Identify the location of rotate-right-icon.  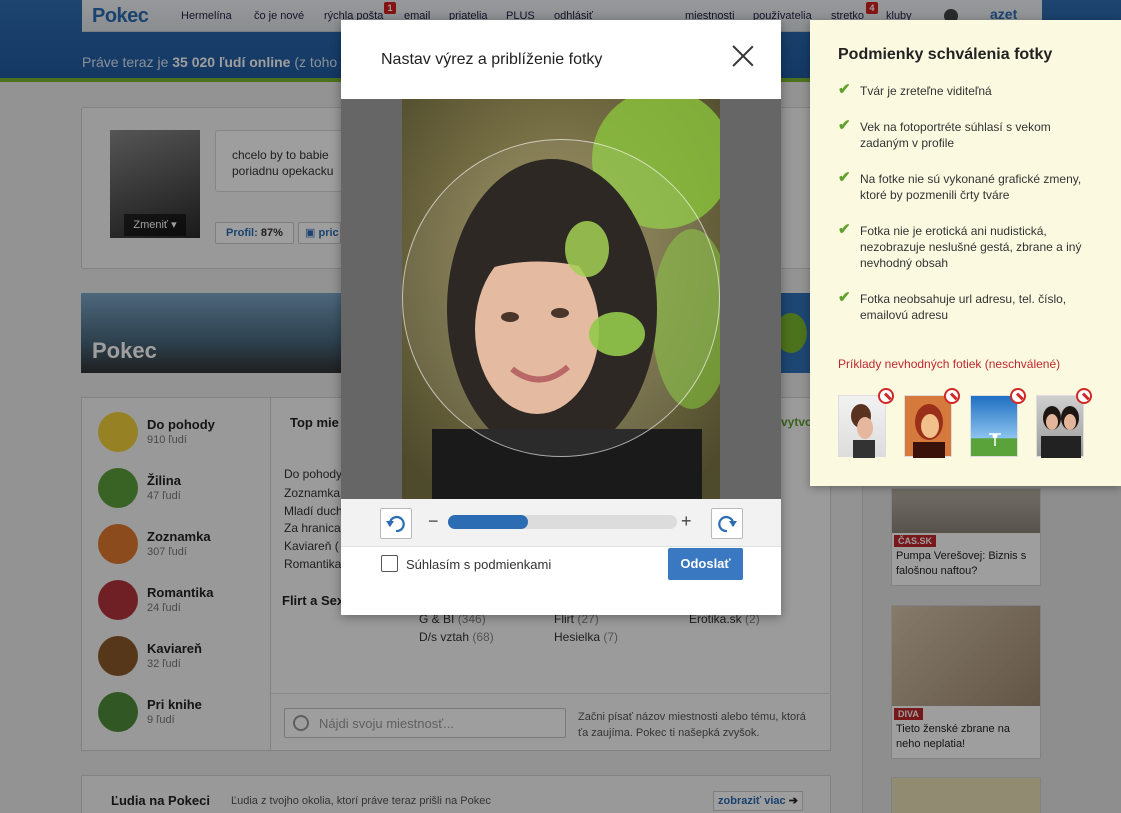
(727, 524).